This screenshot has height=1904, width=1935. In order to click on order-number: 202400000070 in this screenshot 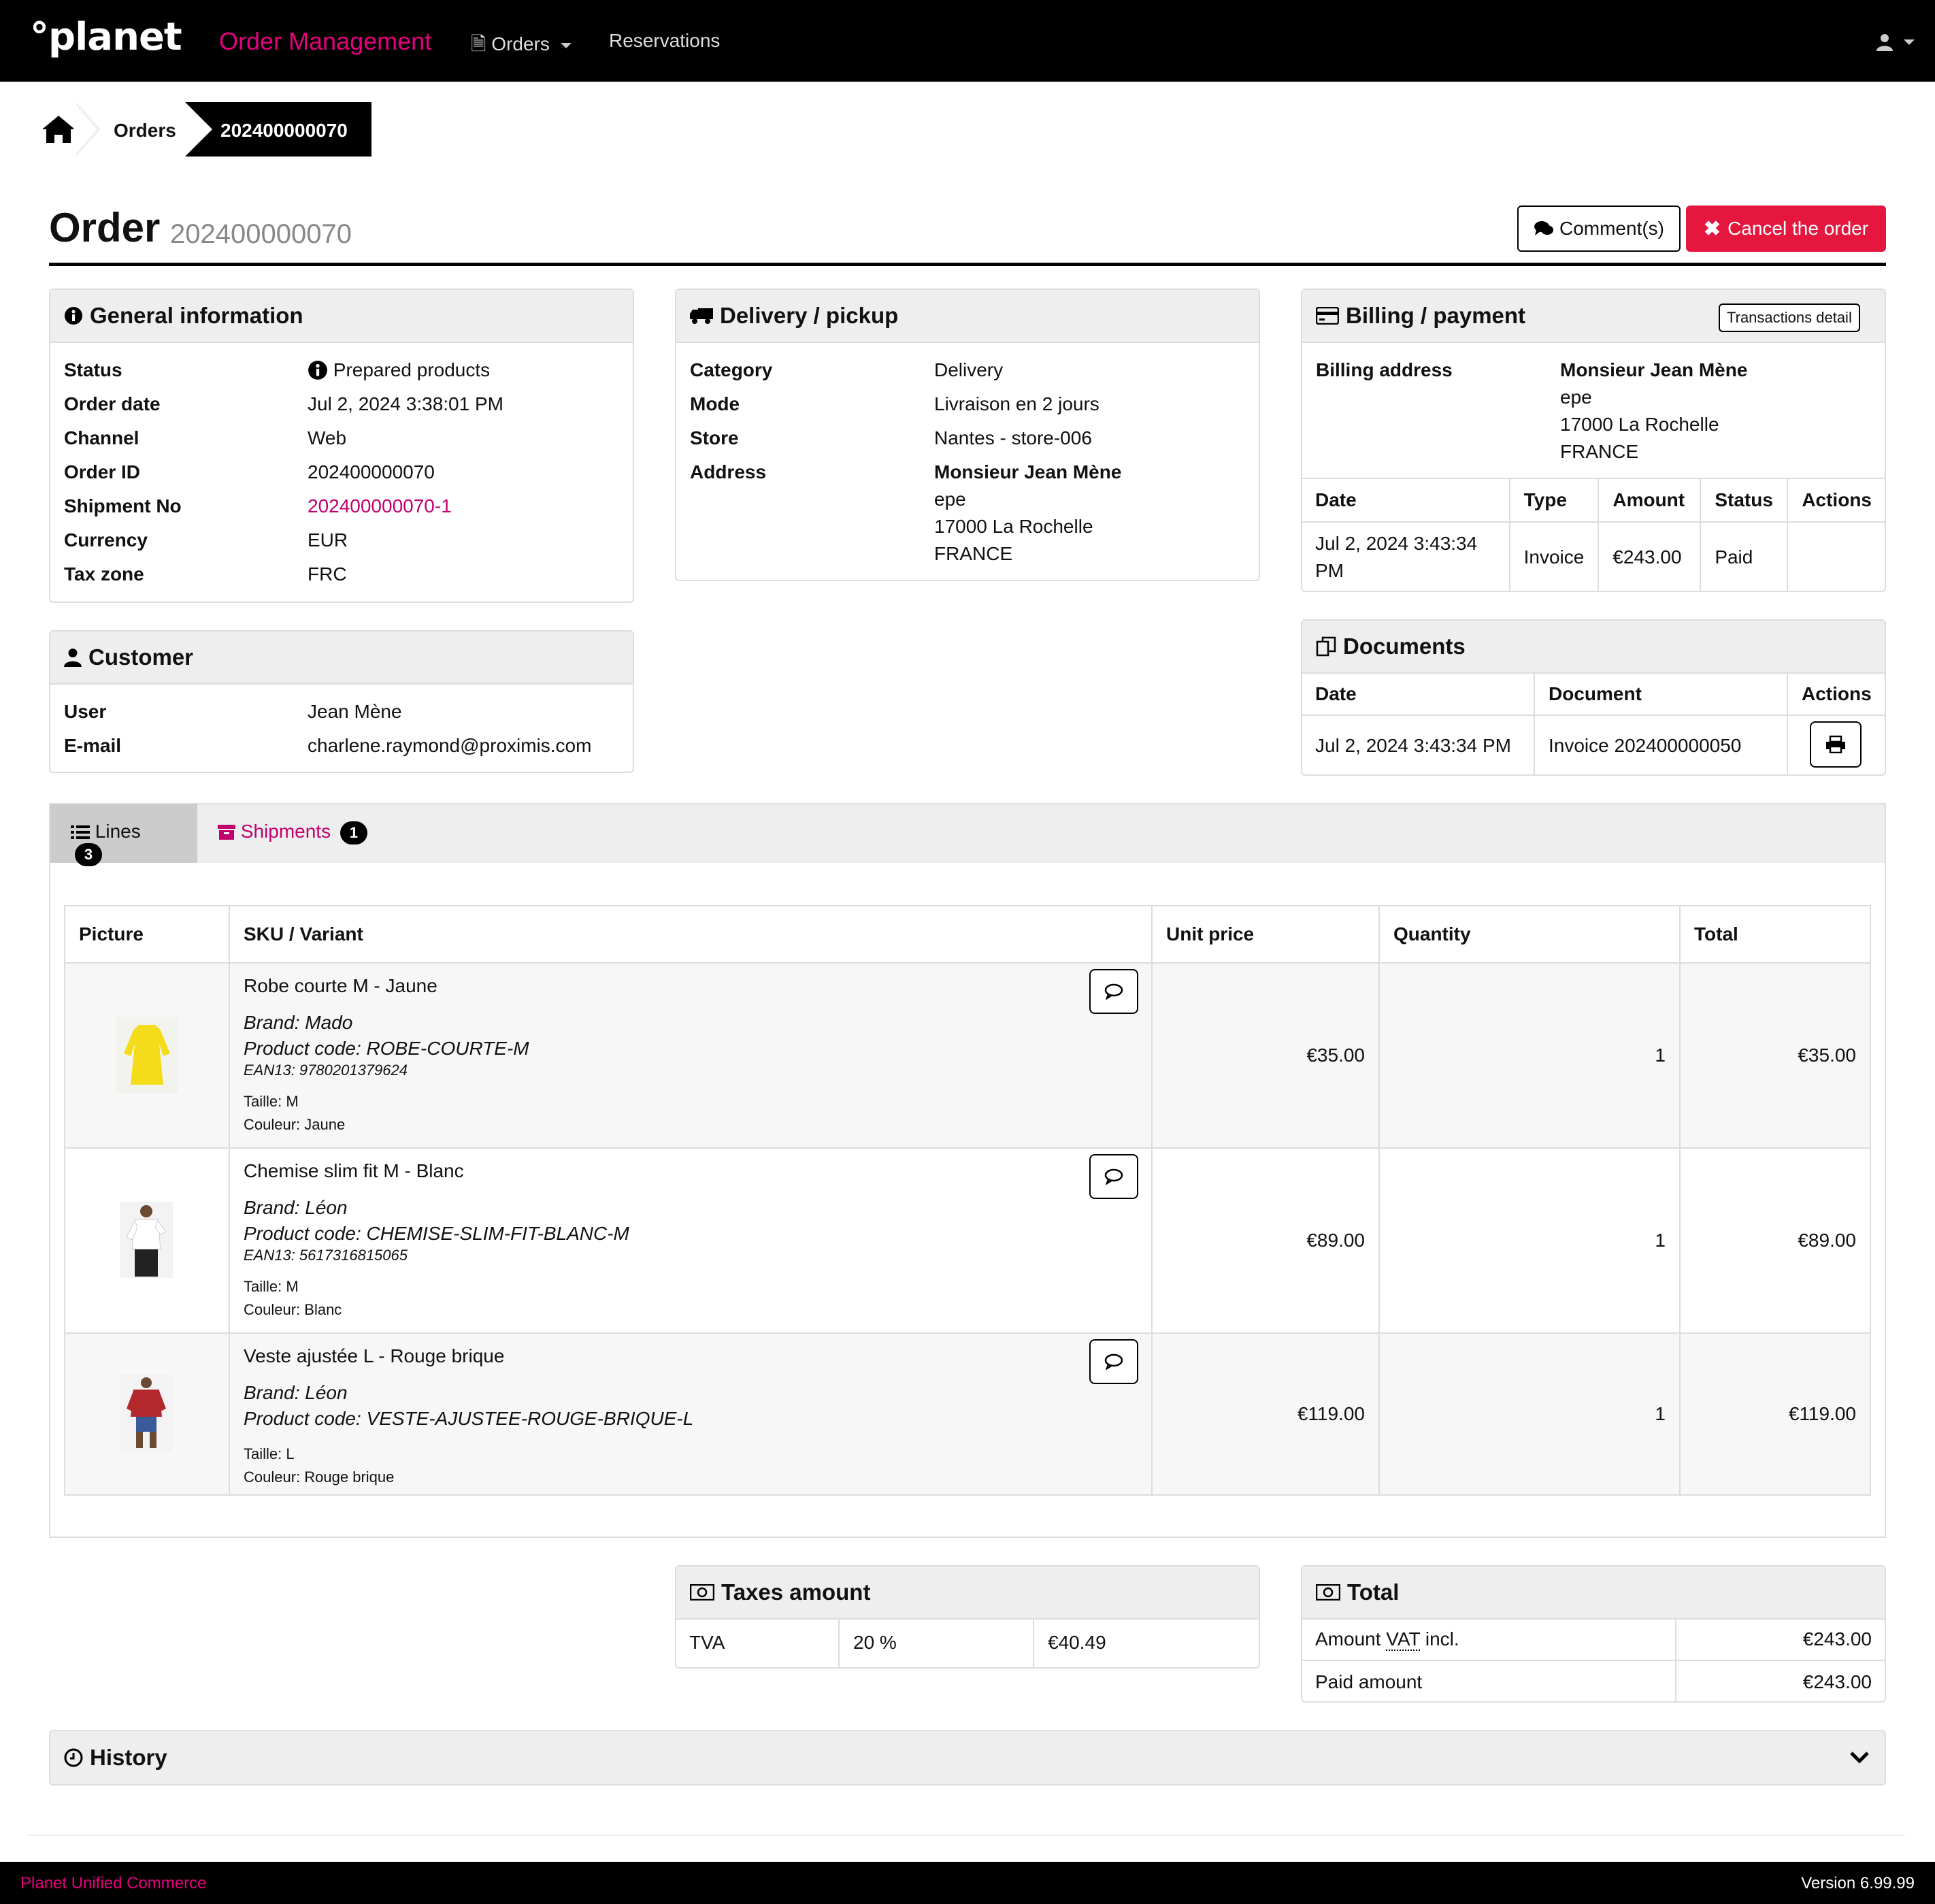, I will do `click(261, 234)`.